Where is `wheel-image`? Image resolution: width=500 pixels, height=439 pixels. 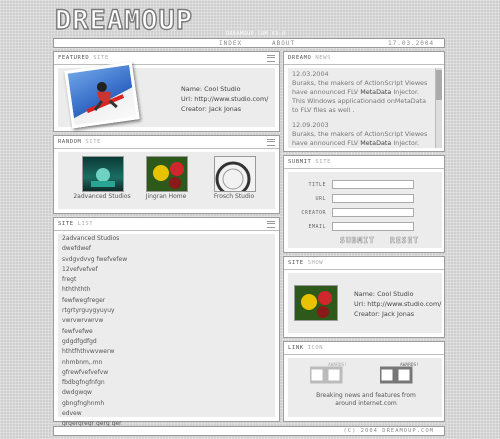 wheel-image is located at coordinates (233, 176).